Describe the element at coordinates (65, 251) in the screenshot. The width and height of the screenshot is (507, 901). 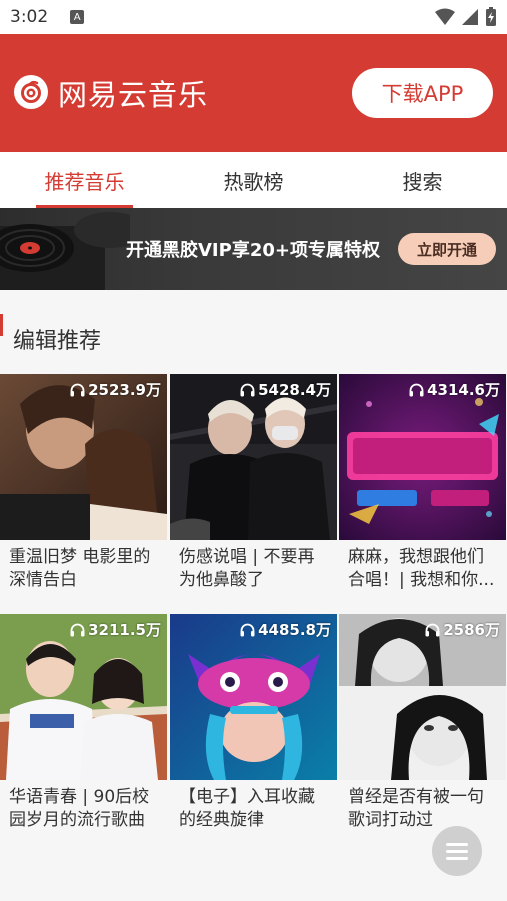
I see `vinyl-record-icon` at that location.